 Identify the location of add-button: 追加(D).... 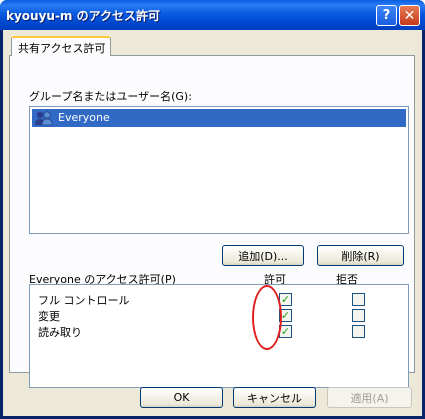
(263, 255).